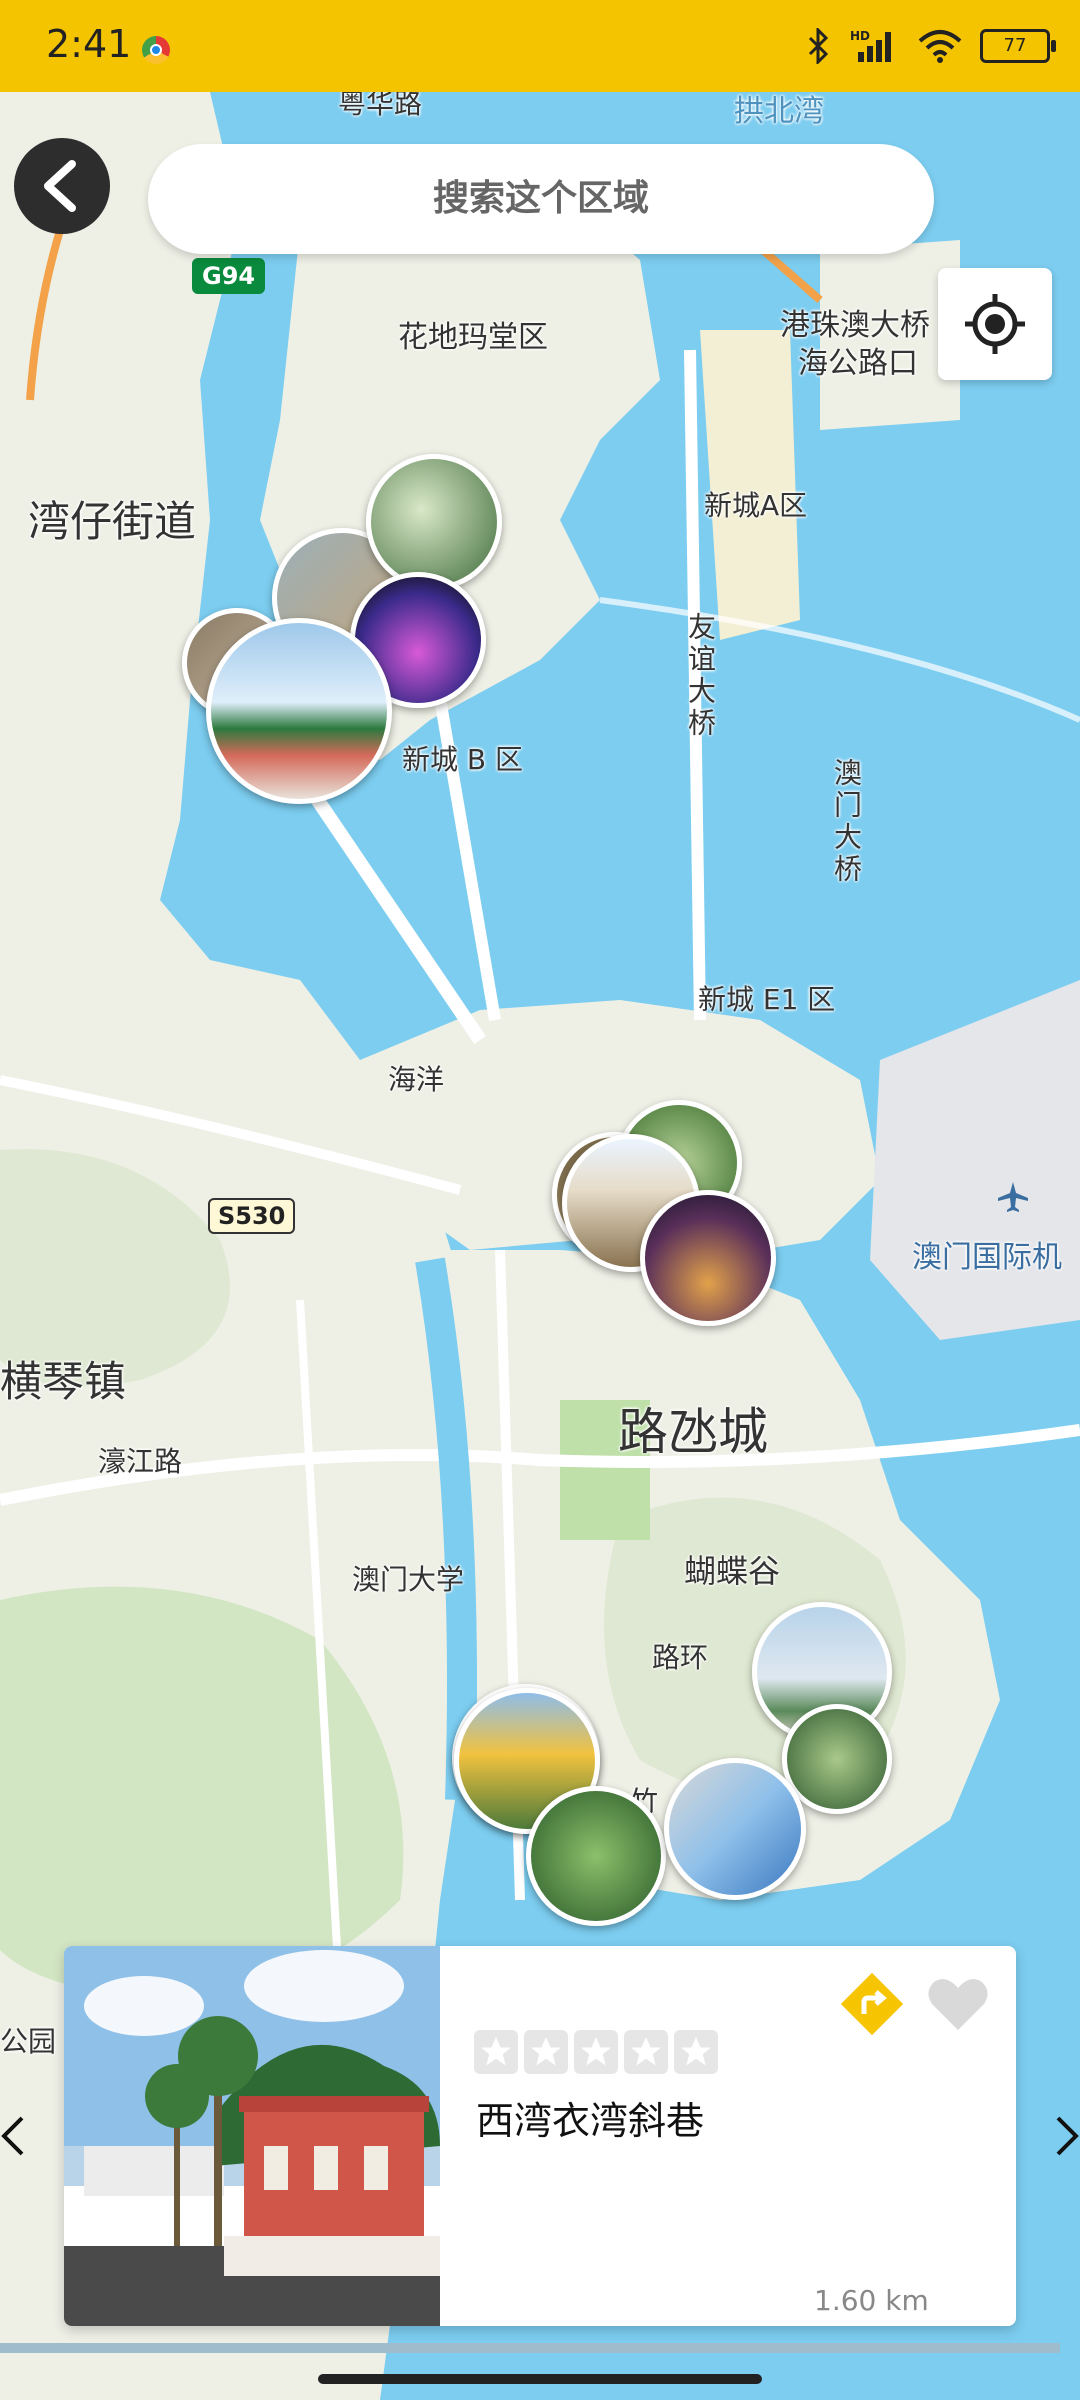  I want to click on map-label-xincheng-e1: 新城 E1 区, so click(767, 999).